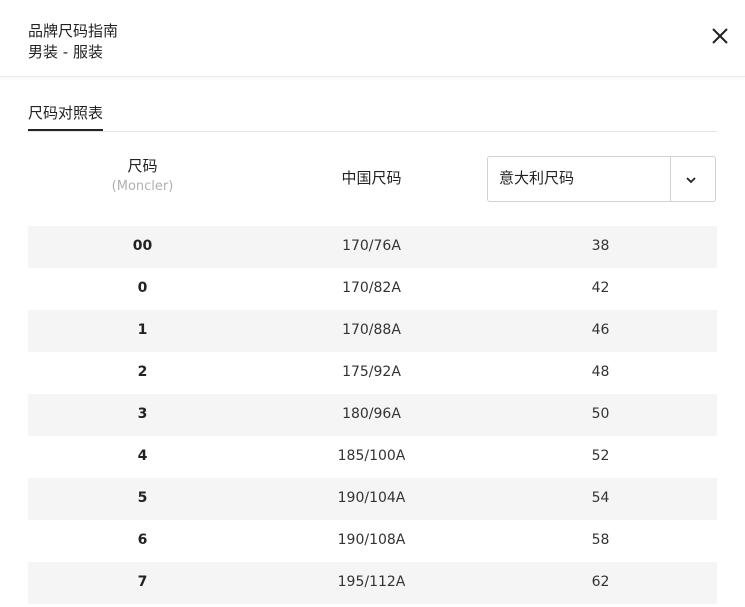  I want to click on close-button, so click(720, 36).